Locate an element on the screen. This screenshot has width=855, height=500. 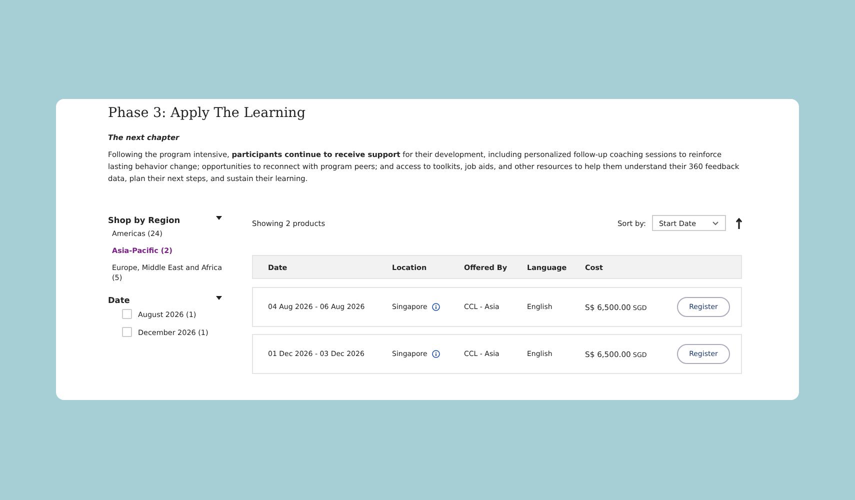
page-heading: Phase 3: Apply The Learning is located at coordinates (207, 113).